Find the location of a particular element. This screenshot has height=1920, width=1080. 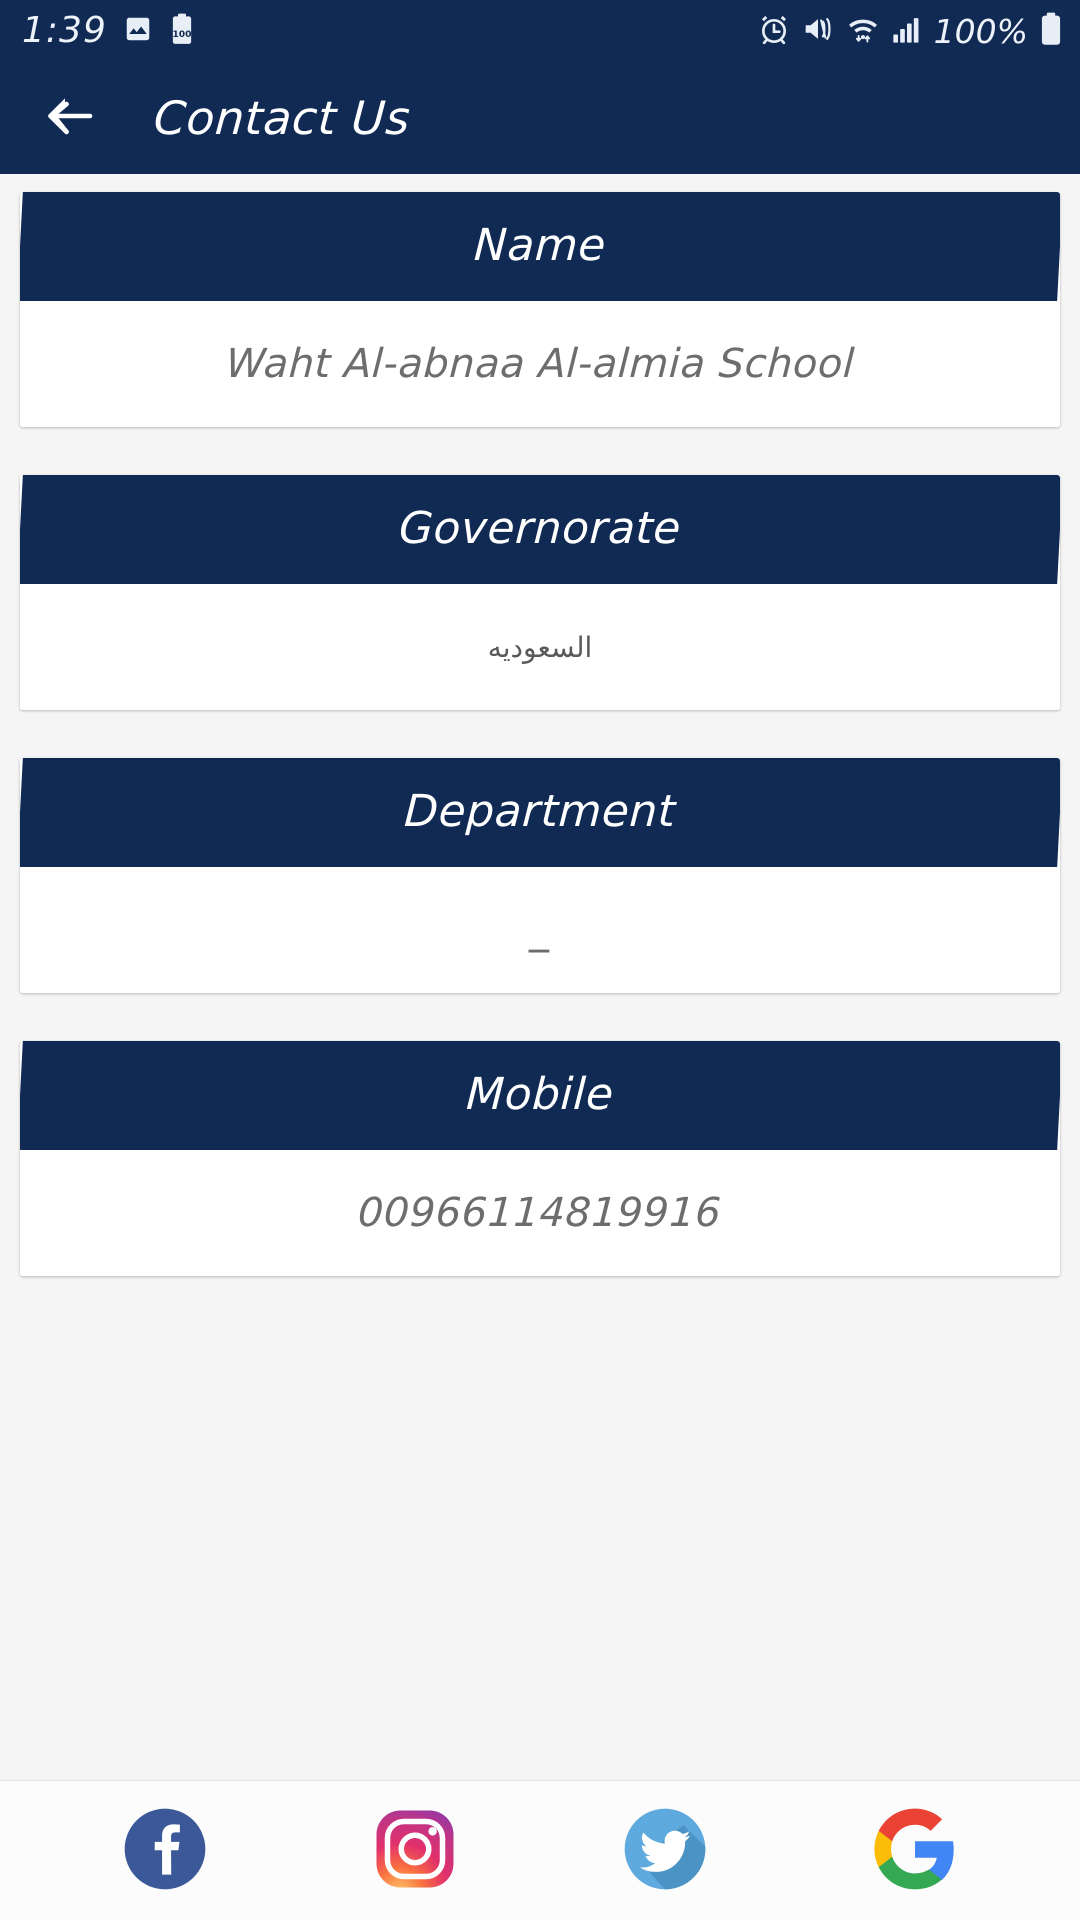

wifi-icon is located at coordinates (863, 31).